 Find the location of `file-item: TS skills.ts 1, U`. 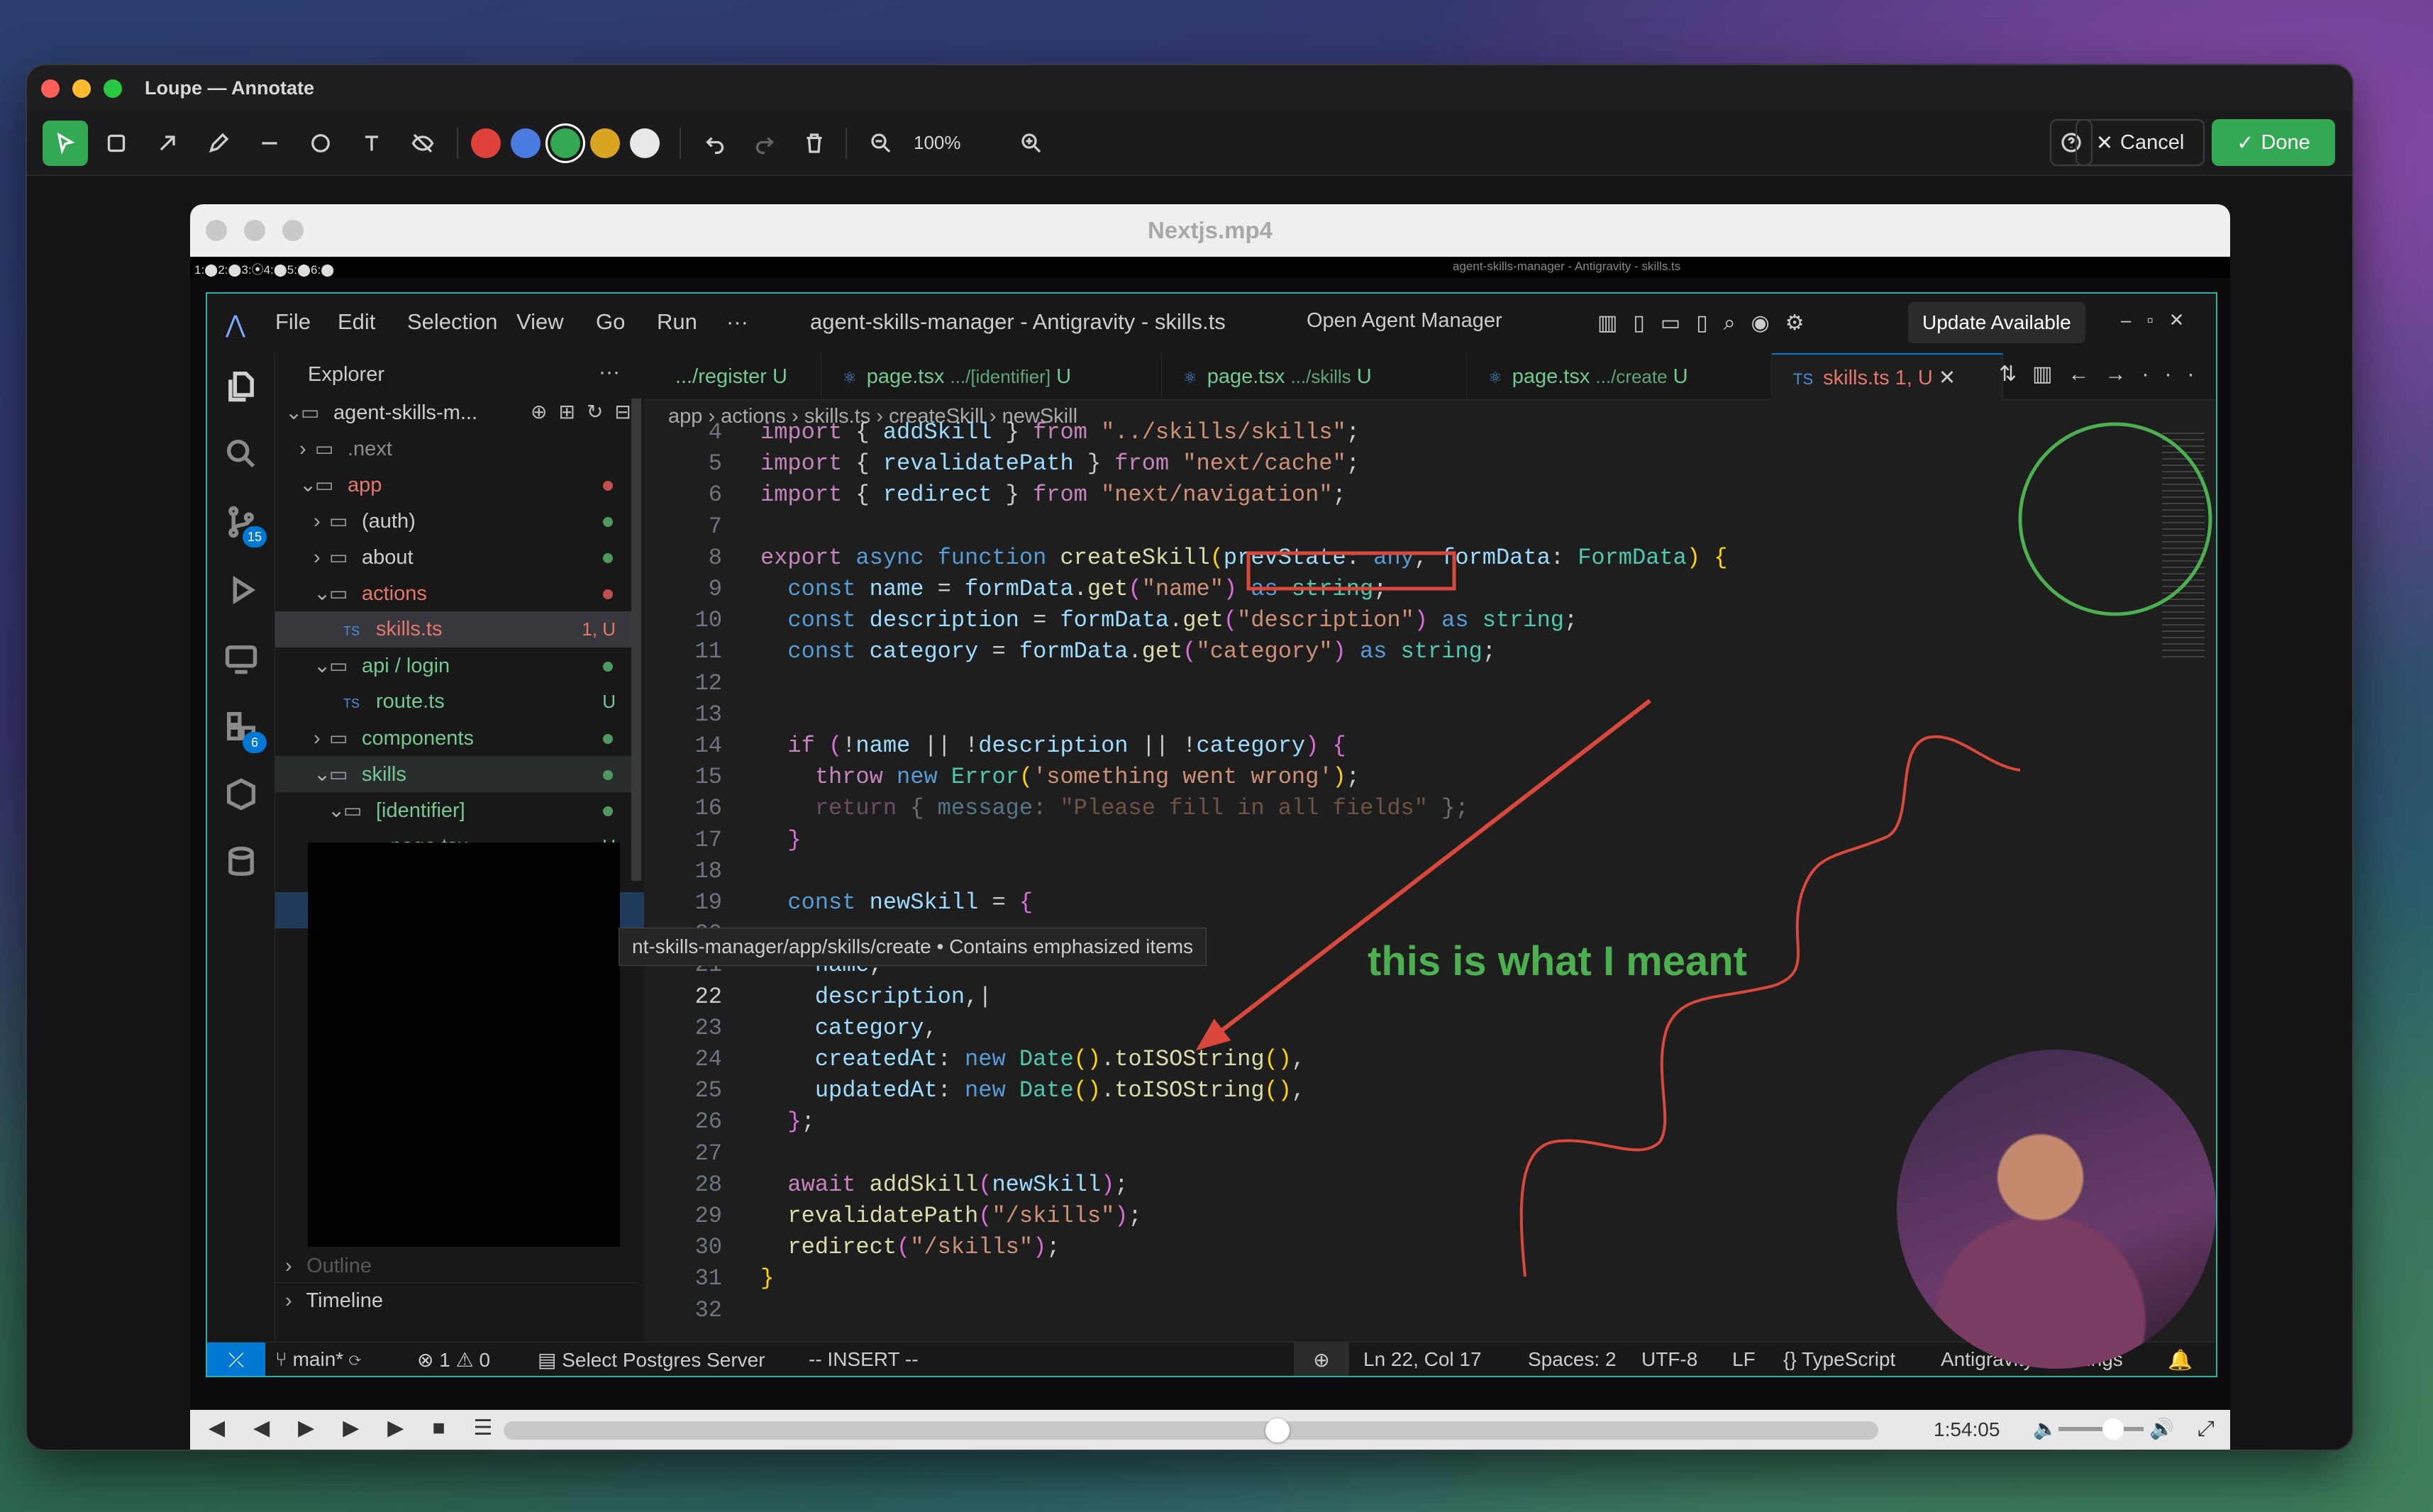

file-item: TS skills.ts 1, U is located at coordinates (456, 629).